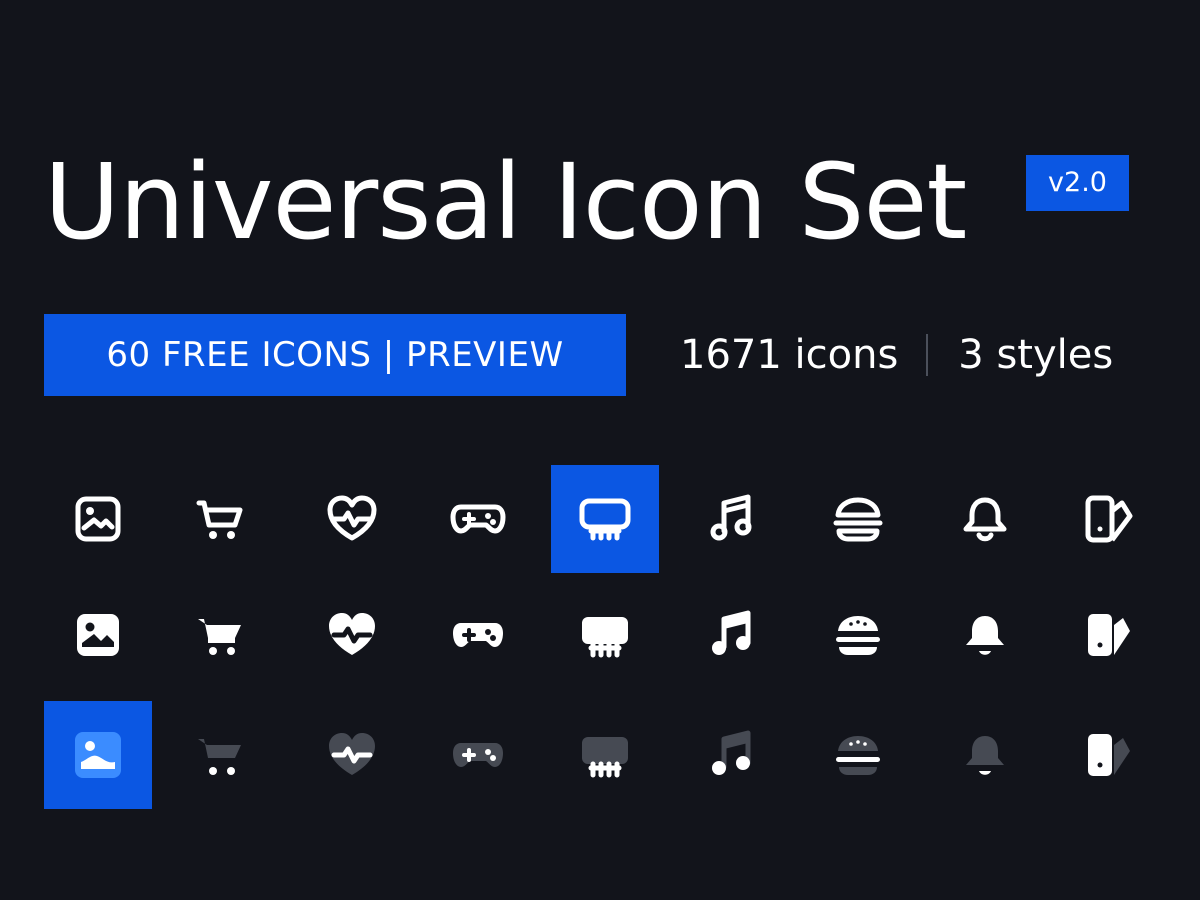 The image size is (1200, 900). What do you see at coordinates (985, 519) in the screenshot?
I see `outline-bell-icon` at bounding box center [985, 519].